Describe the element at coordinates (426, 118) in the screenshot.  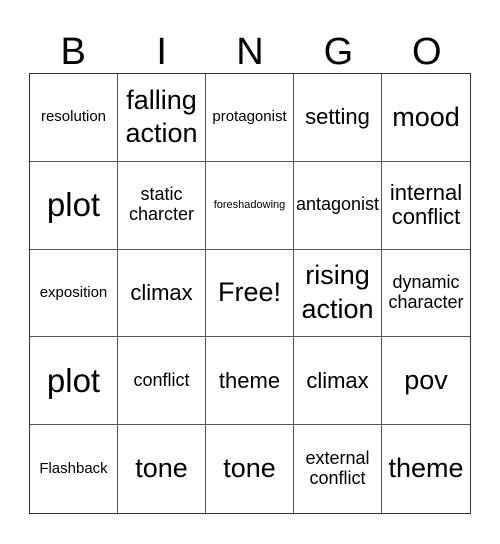
I see `bingo-cell: mood` at that location.